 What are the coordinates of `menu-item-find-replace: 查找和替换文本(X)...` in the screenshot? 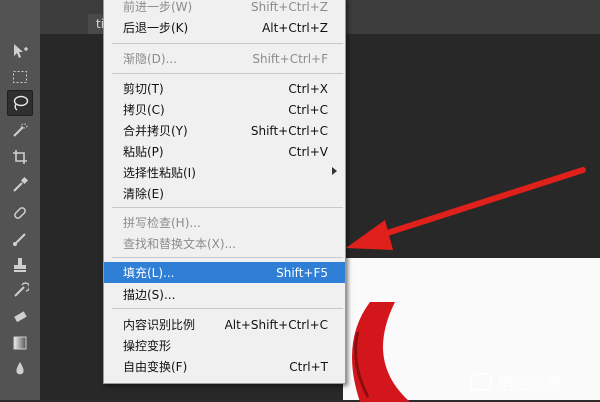 It's located at (224, 243).